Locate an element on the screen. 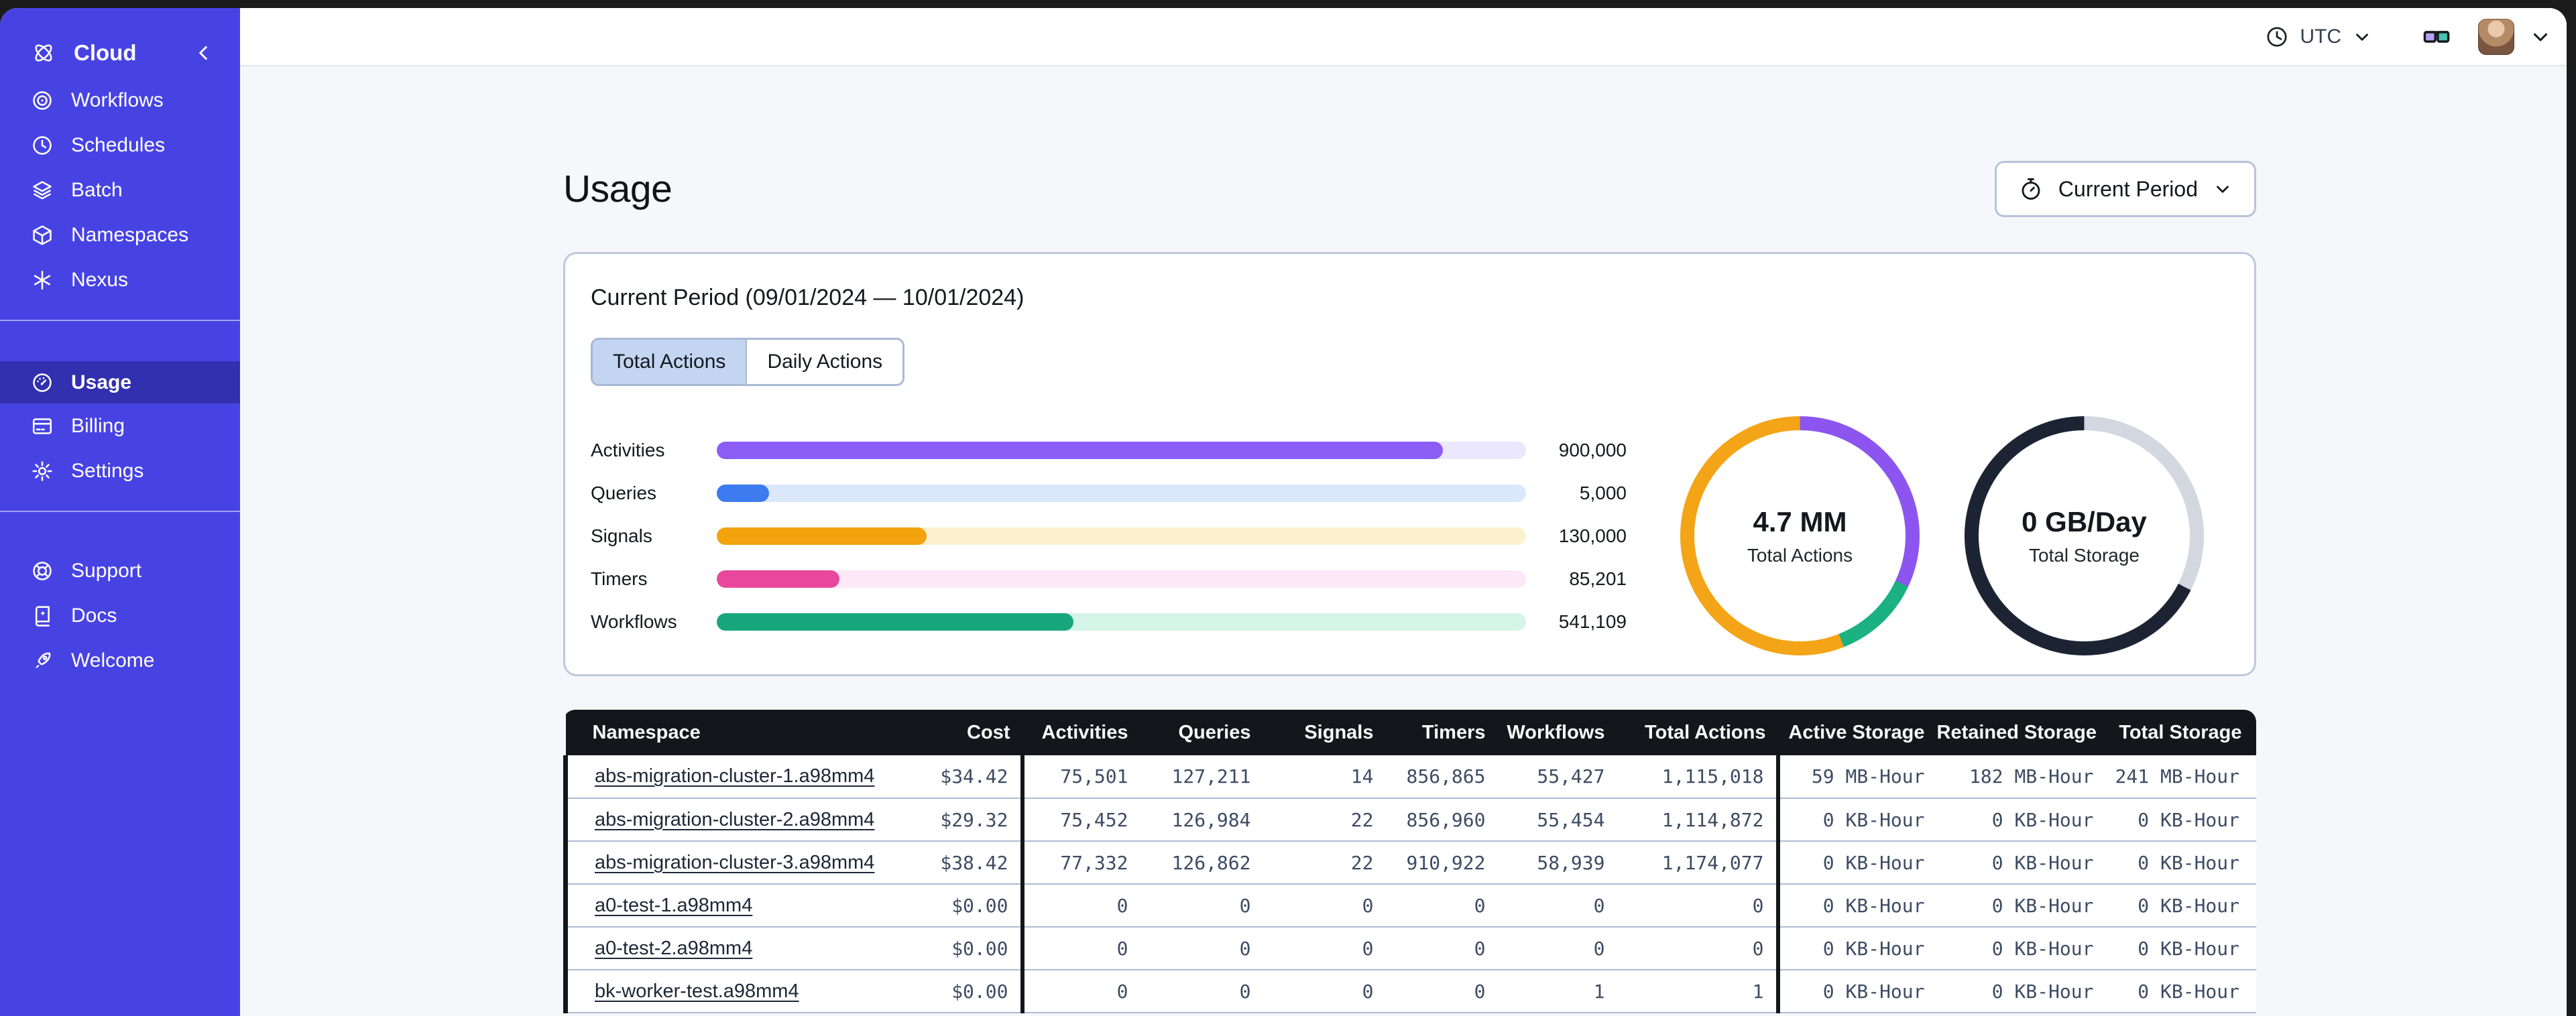  donut-center: 0 GB/Day Total Storage is located at coordinates (2084, 535).